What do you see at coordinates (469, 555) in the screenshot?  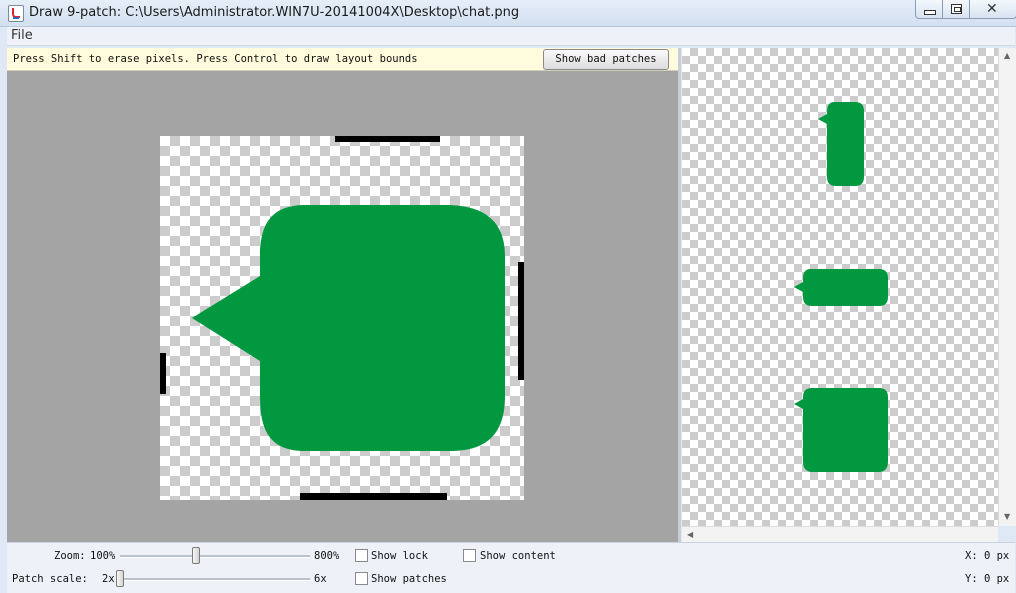 I see `show-content-checkbox` at bounding box center [469, 555].